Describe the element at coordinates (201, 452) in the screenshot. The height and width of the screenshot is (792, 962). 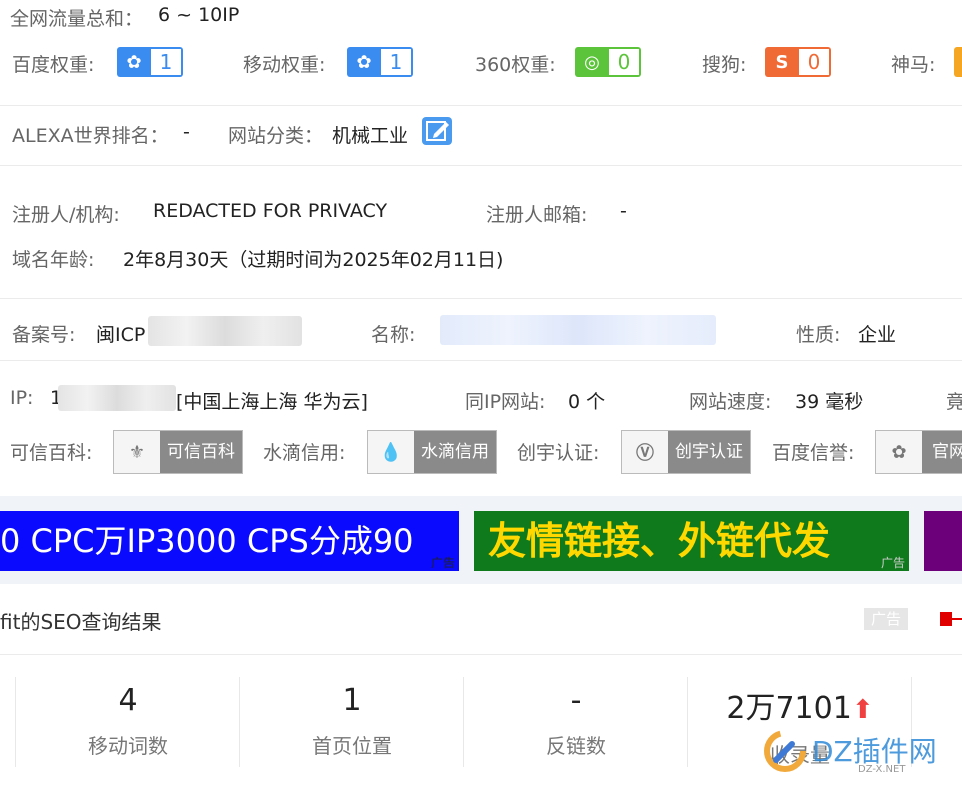
I see `trust-wiki-text: 可信百科` at that location.